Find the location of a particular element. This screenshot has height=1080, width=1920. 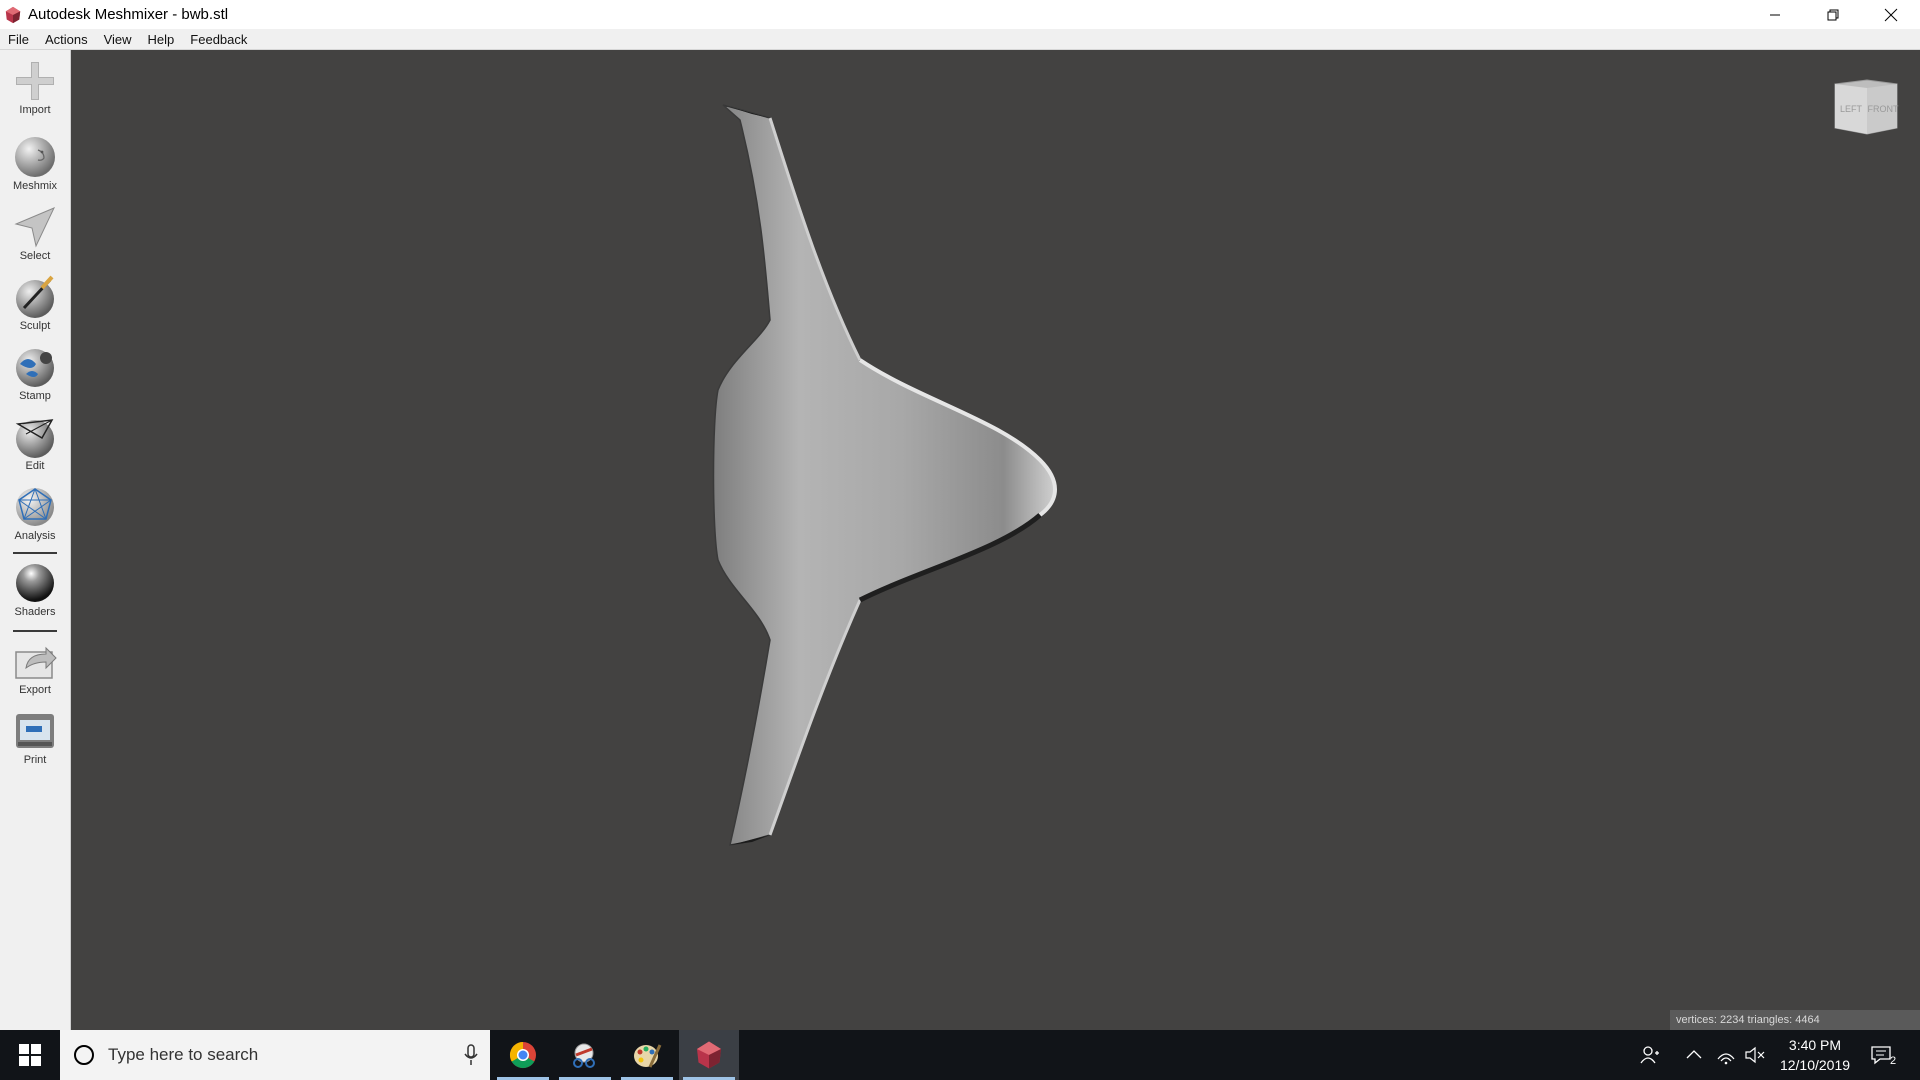

stamp-tool: Stamp is located at coordinates (35, 373).